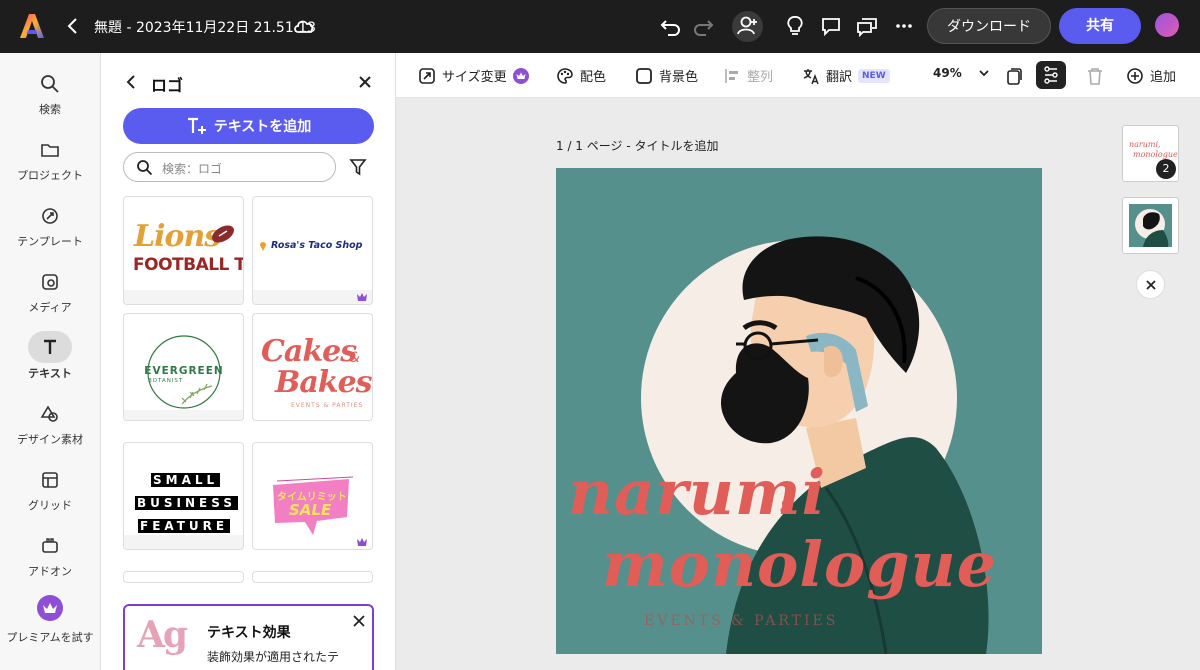 The image size is (1200, 670). I want to click on page-label: 1 / 1 ページ - タイトルを追加, so click(637, 145).